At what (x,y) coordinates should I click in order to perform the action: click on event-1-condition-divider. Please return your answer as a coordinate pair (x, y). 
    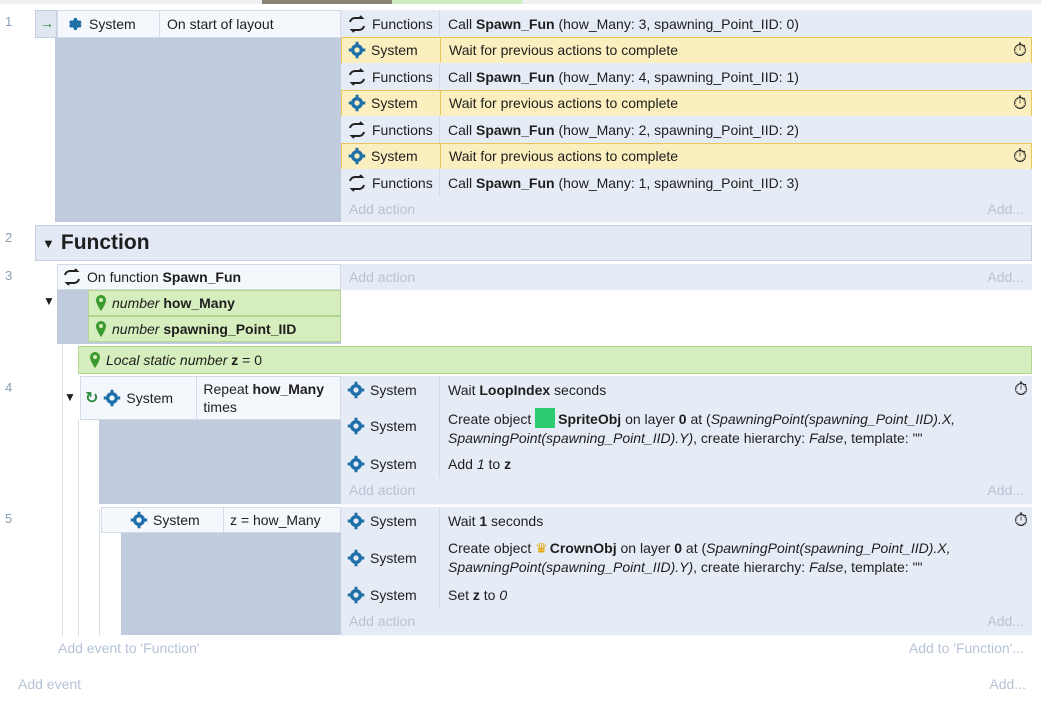
    Looking at the image, I should click on (159, 24).